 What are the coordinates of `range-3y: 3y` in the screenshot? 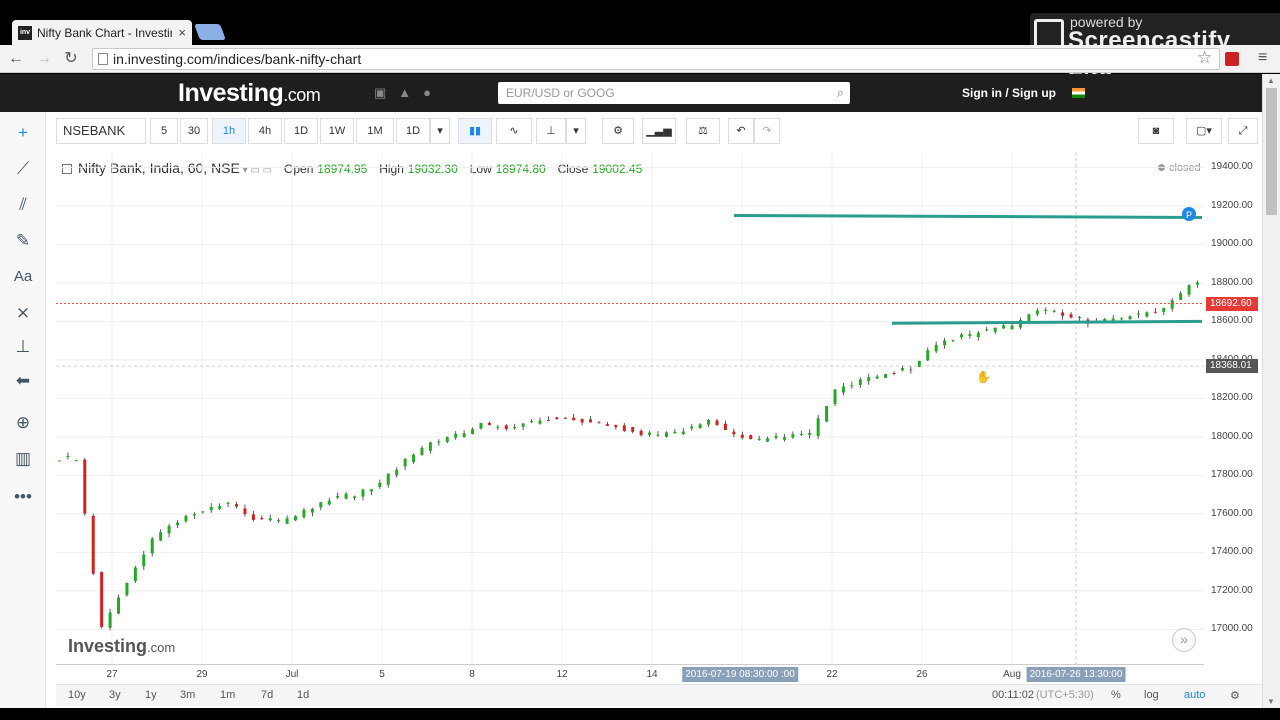 It's located at (115, 695).